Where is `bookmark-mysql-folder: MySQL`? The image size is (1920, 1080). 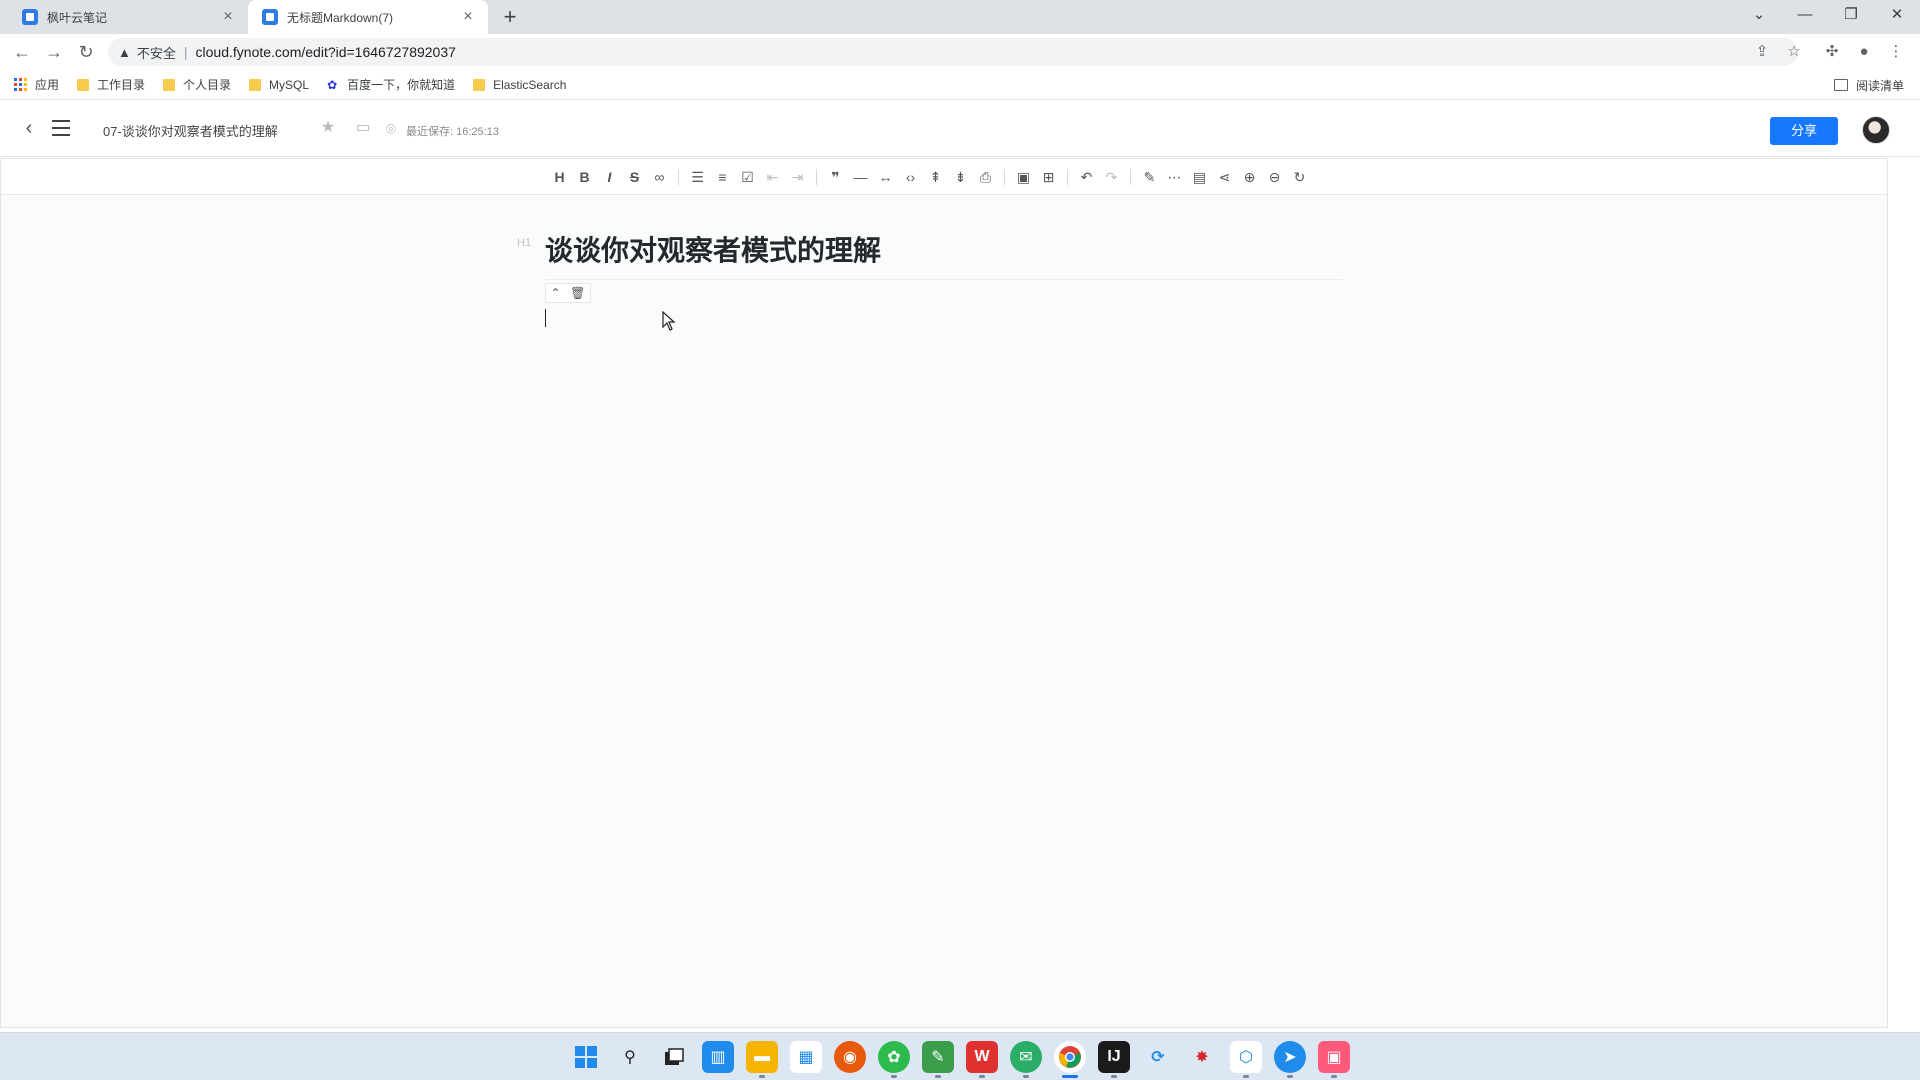
bookmark-mysql-folder: MySQL is located at coordinates (279, 85).